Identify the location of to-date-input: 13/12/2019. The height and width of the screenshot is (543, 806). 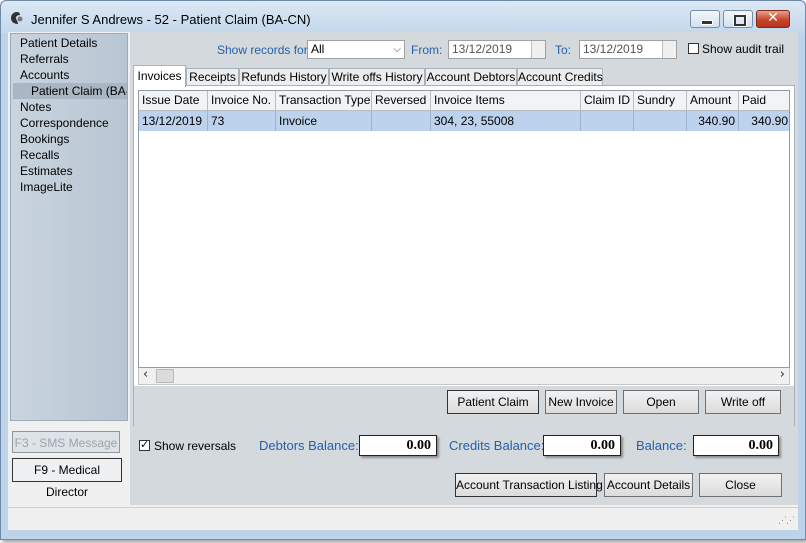
(628, 49).